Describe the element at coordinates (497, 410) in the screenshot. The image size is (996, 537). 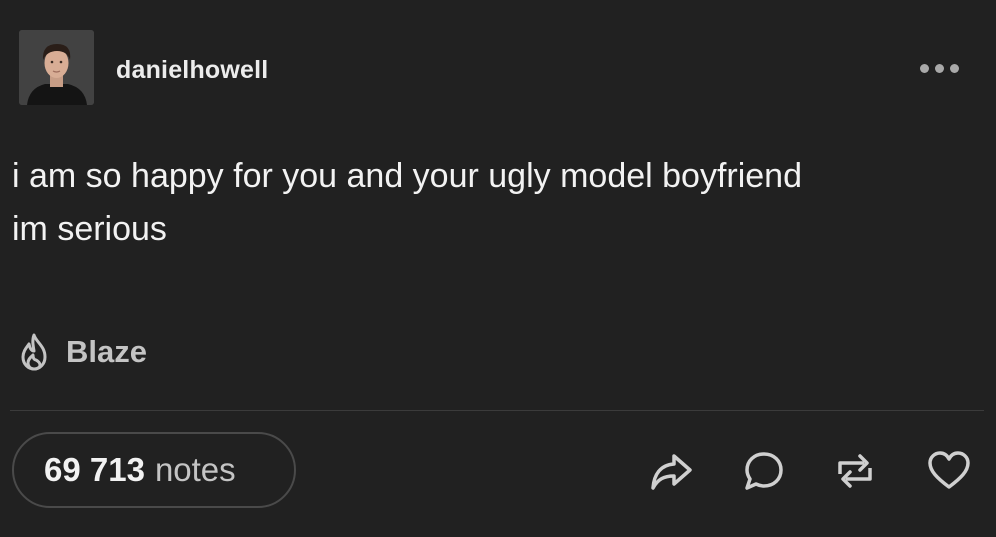
I see `divider` at that location.